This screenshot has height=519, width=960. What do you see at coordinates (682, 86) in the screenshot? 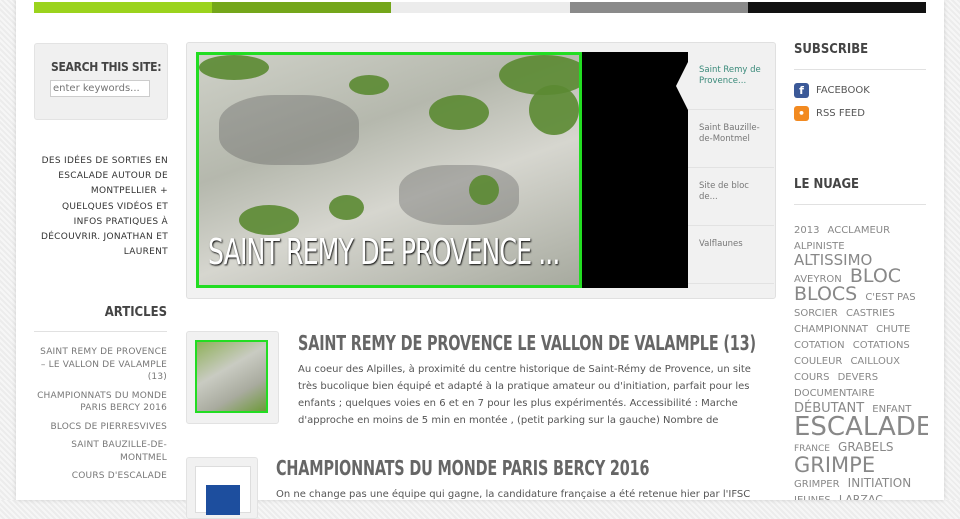
I see `active-slide-arrow` at bounding box center [682, 86].